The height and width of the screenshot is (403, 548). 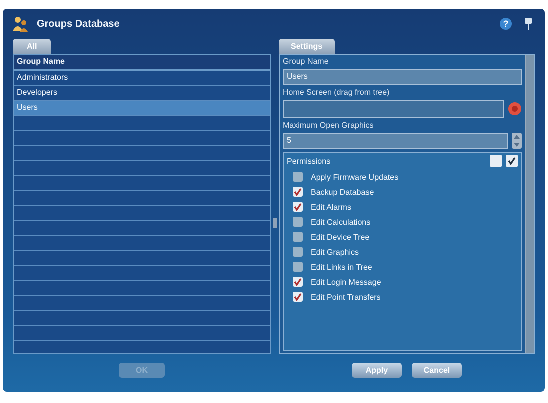 I want to click on scrollbar, so click(x=529, y=204).